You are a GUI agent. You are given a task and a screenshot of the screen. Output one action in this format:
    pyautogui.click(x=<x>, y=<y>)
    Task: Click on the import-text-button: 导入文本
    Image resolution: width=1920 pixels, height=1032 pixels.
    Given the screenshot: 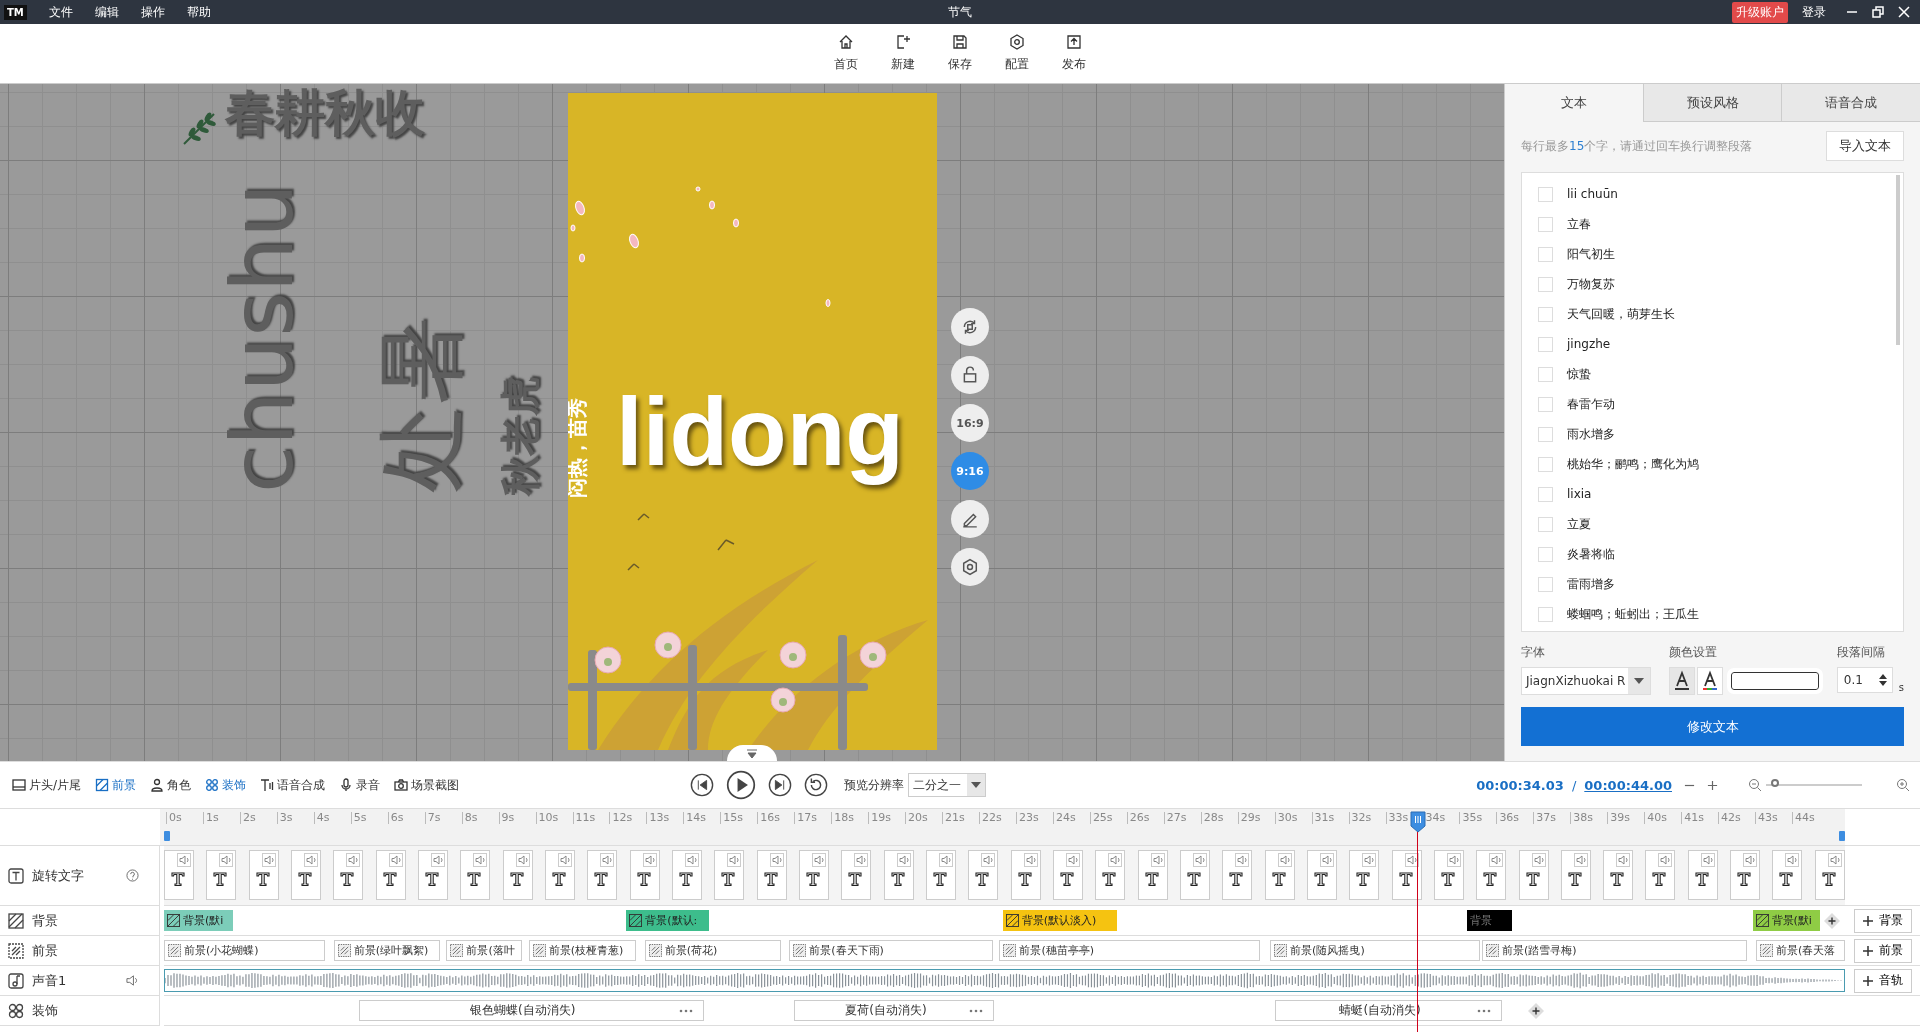 What is the action you would take?
    pyautogui.click(x=1865, y=146)
    